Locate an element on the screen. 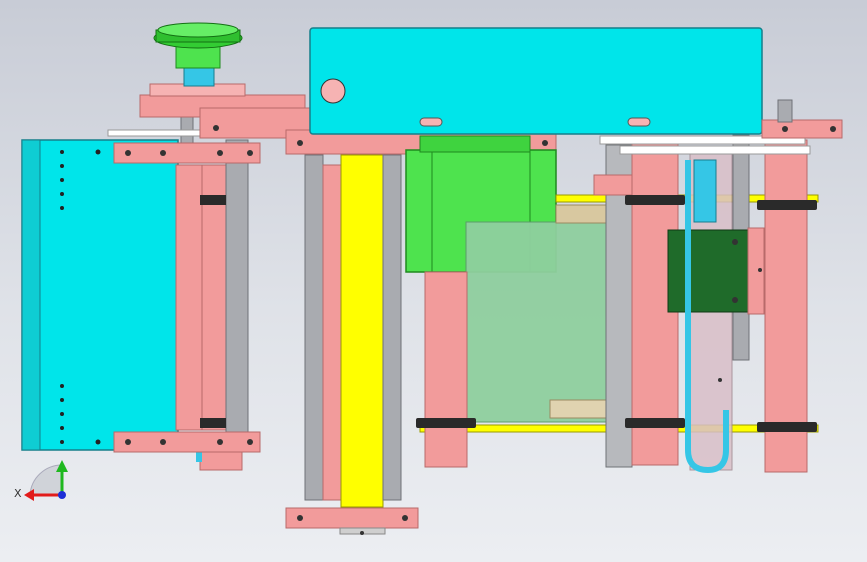  pulley-assembly is located at coordinates (222, 70).